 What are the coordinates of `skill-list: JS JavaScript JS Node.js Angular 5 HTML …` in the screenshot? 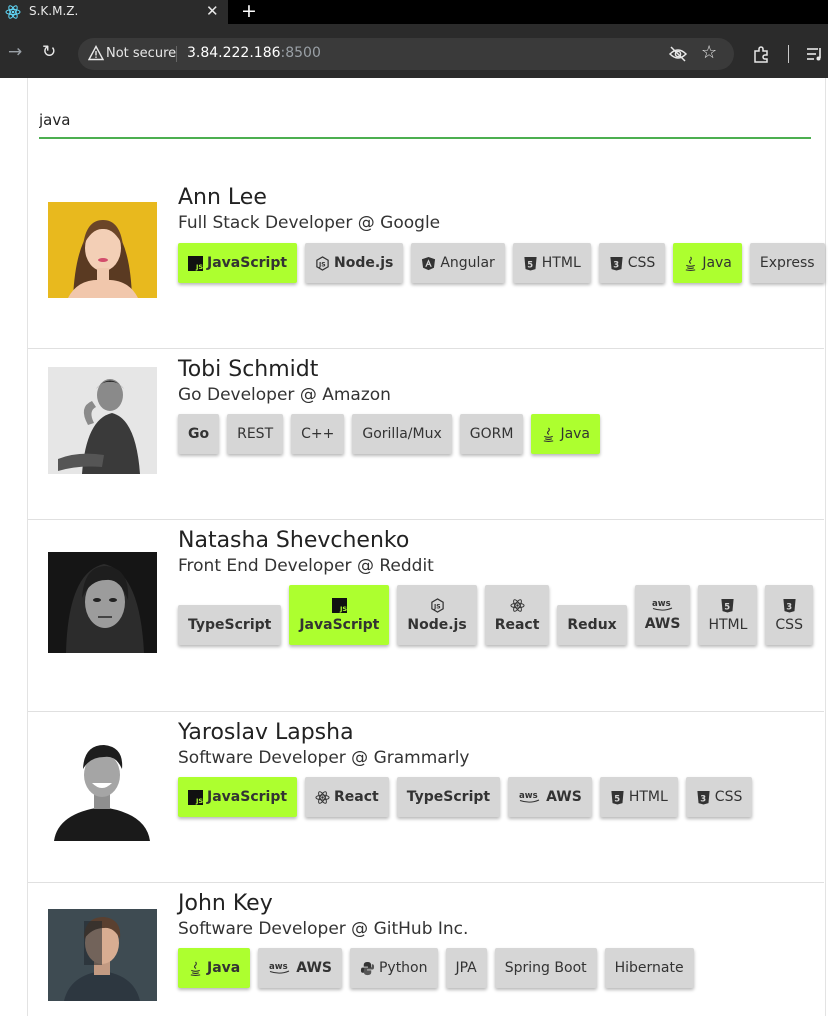 It's located at (501, 263).